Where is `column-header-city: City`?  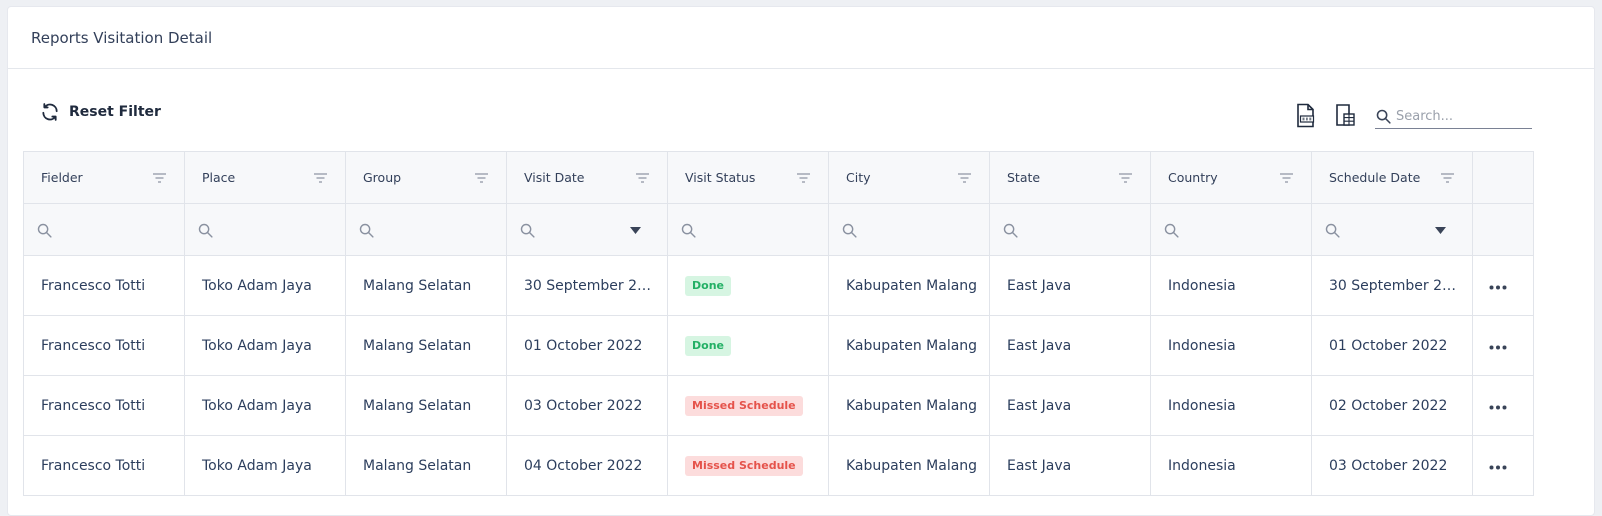 column-header-city: City is located at coordinates (909, 177).